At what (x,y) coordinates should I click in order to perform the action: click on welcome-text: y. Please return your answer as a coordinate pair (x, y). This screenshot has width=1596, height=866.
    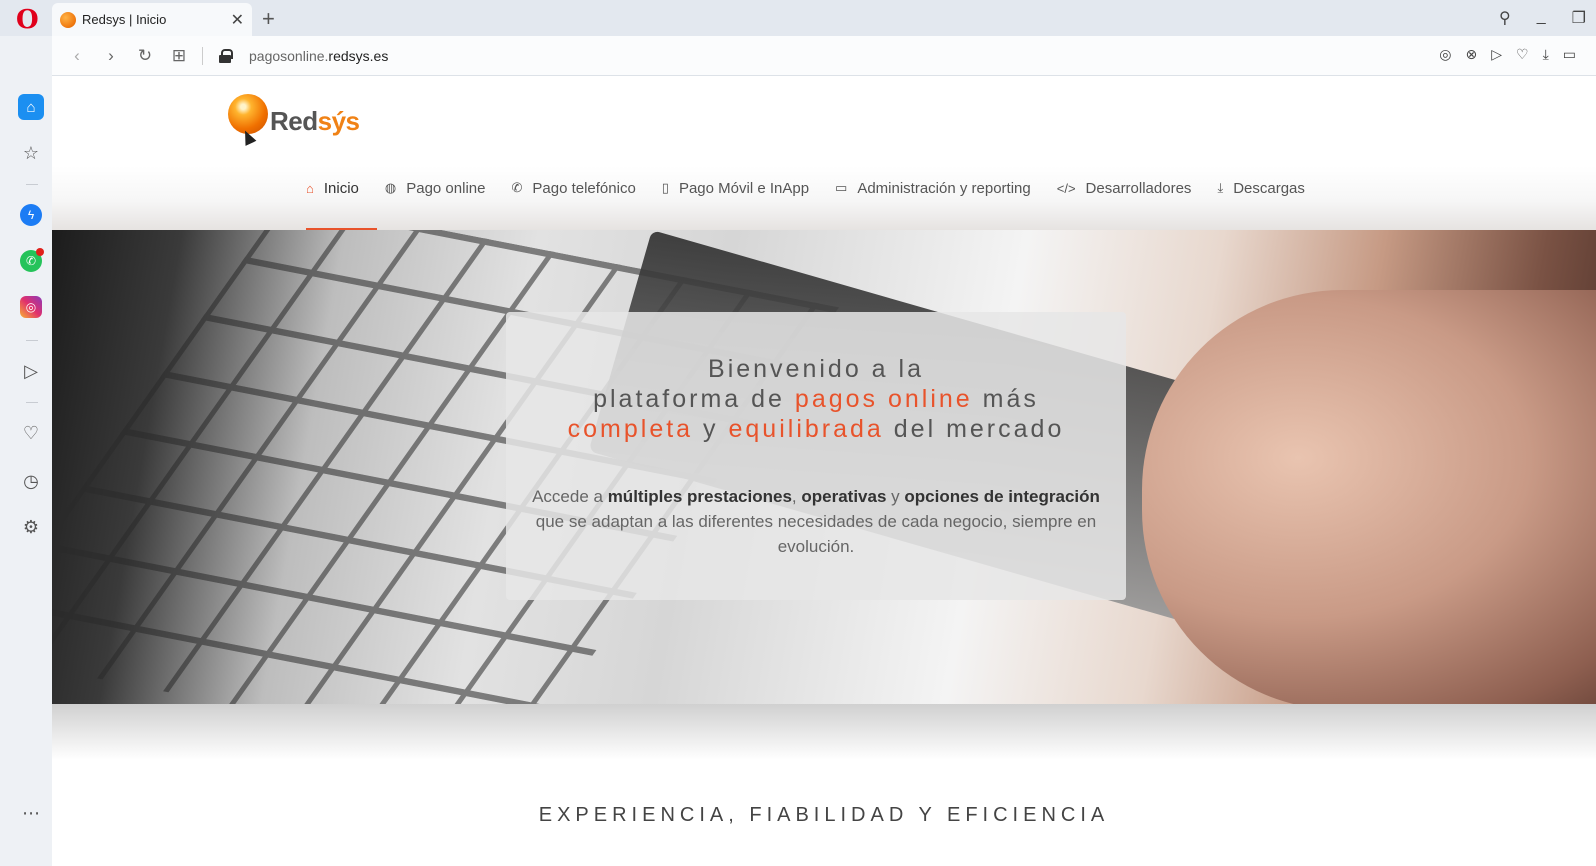
    Looking at the image, I should click on (711, 429).